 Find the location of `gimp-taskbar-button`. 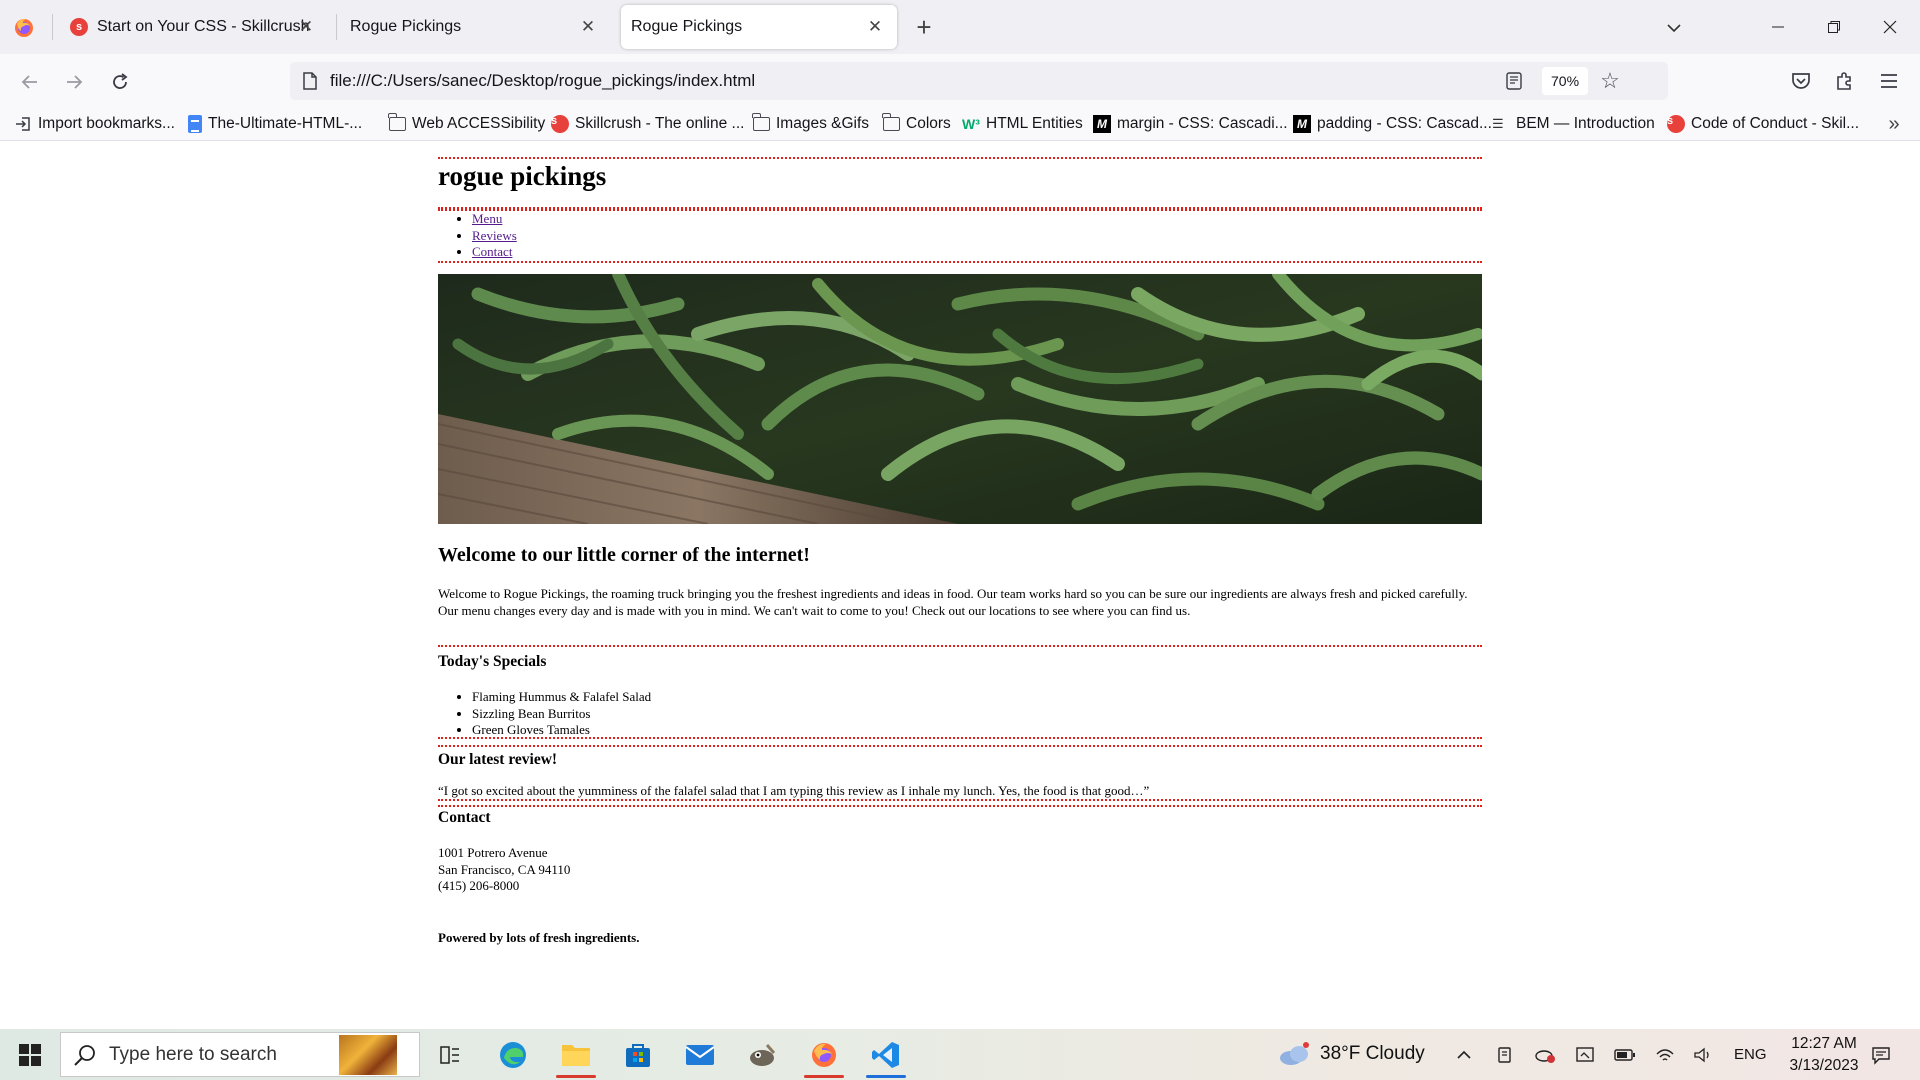

gimp-taskbar-button is located at coordinates (762, 1055).